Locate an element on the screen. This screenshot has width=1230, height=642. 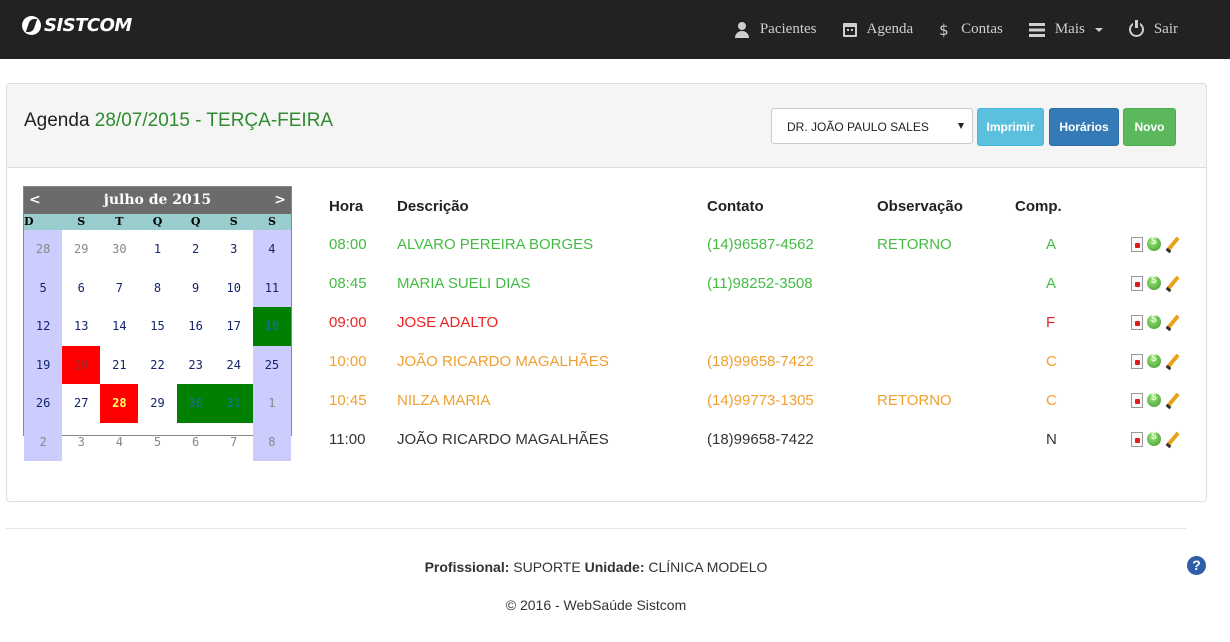
calendar-day: 16 is located at coordinates (196, 326).